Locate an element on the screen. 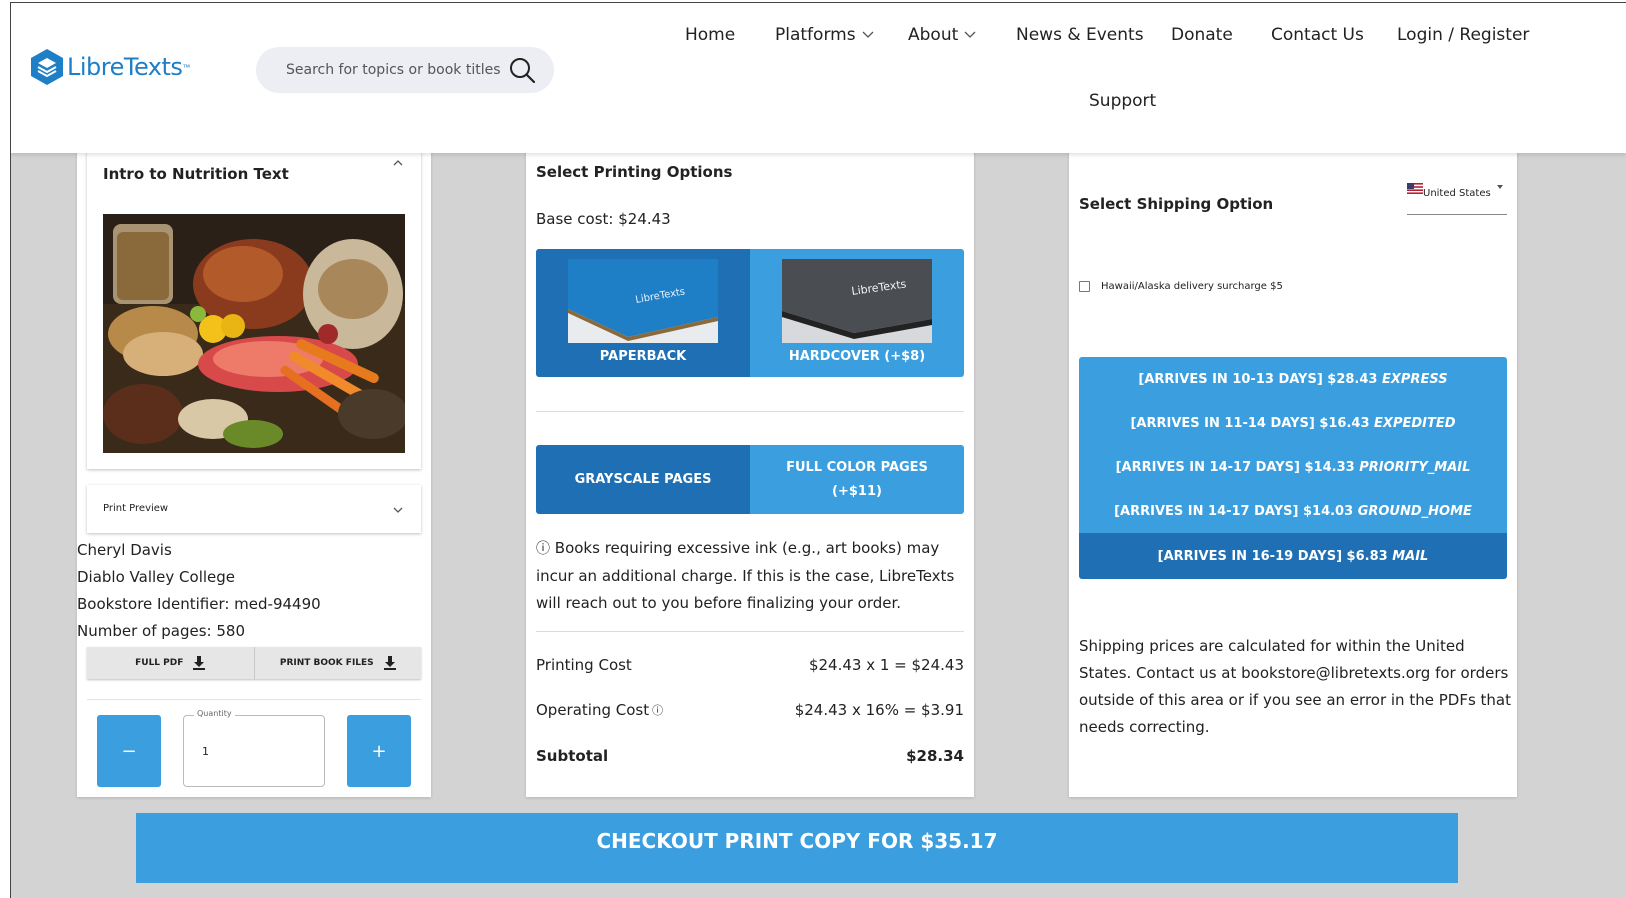 Image resolution: width=1626 pixels, height=898 pixels. operating-cost-row: Operating Cost ⓘ is located at coordinates (599, 710).